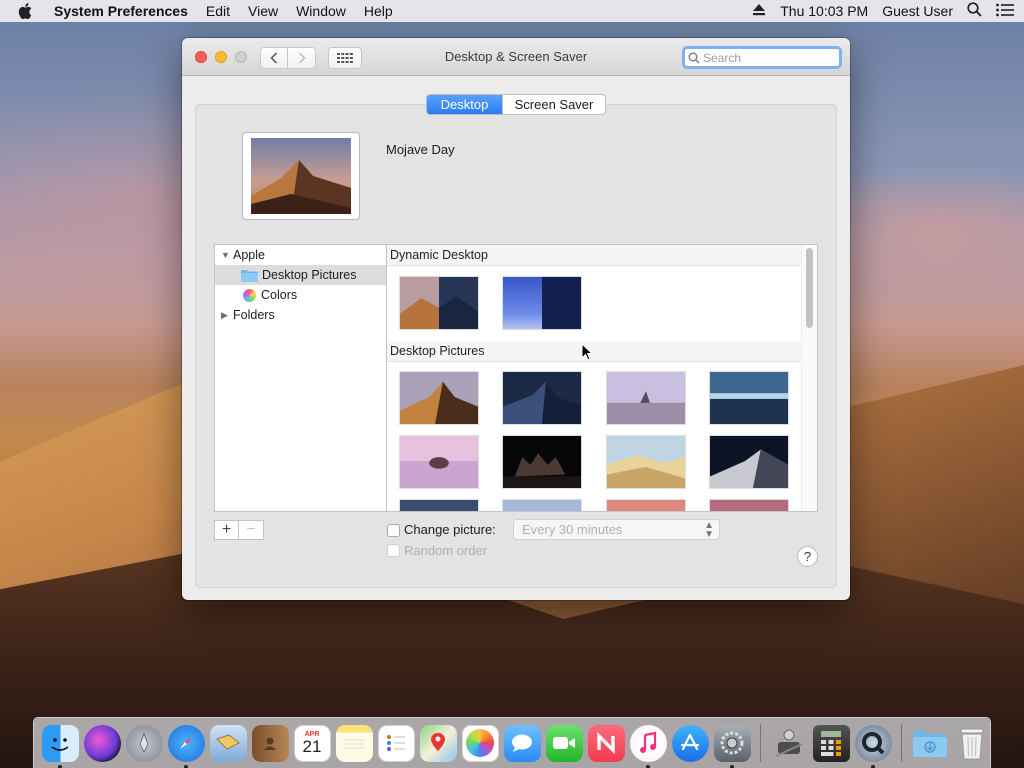  What do you see at coordinates (564, 743) in the screenshot?
I see `facetime-icon` at bounding box center [564, 743].